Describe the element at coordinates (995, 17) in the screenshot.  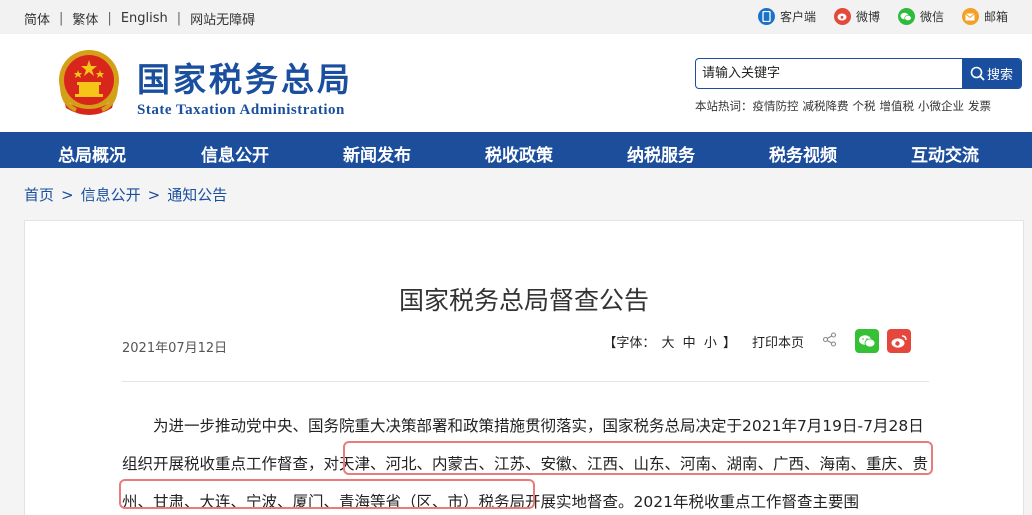
I see `mail-label: 邮箱` at that location.